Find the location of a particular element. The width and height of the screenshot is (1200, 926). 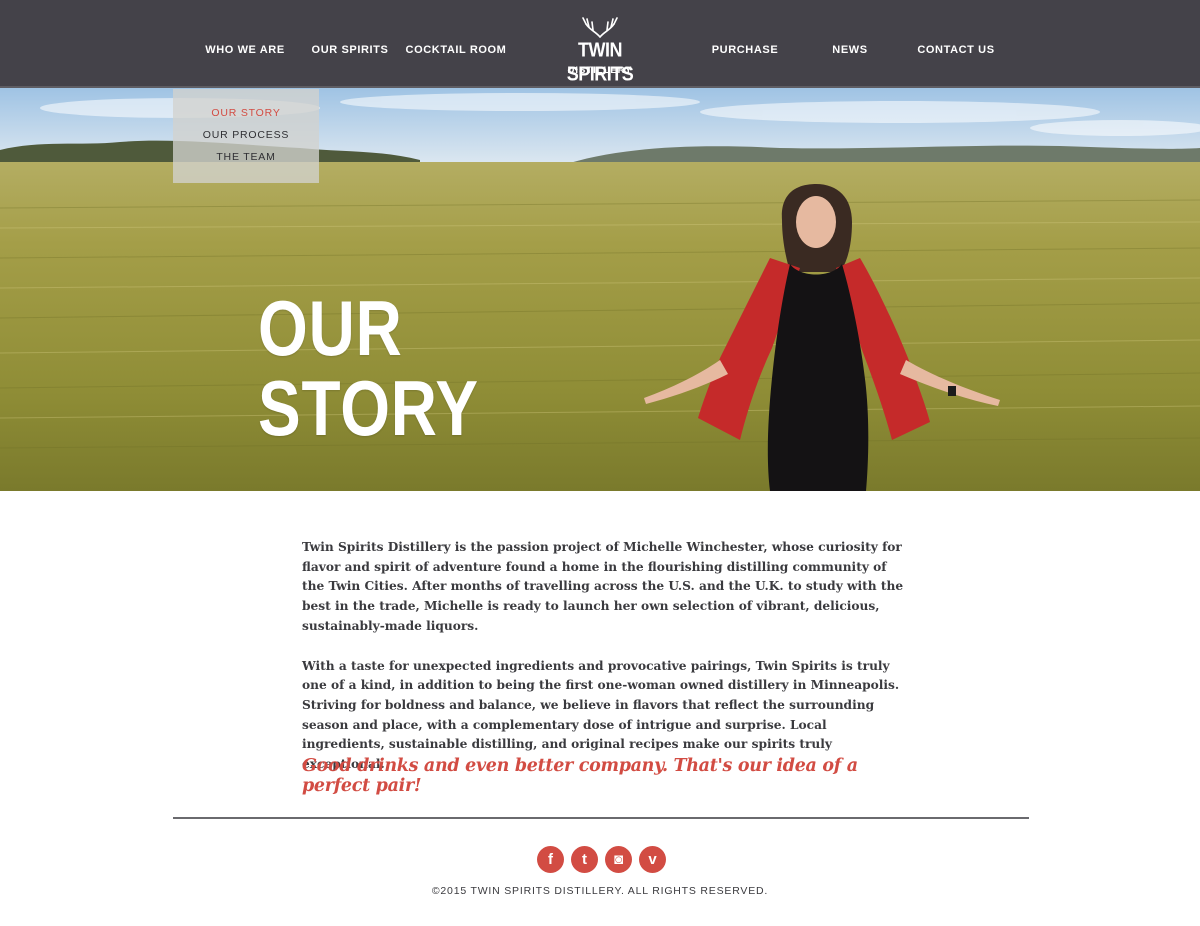

who-we-are-dropdown: OUR STORY OUR PROCESS THE TEAM is located at coordinates (246, 136).